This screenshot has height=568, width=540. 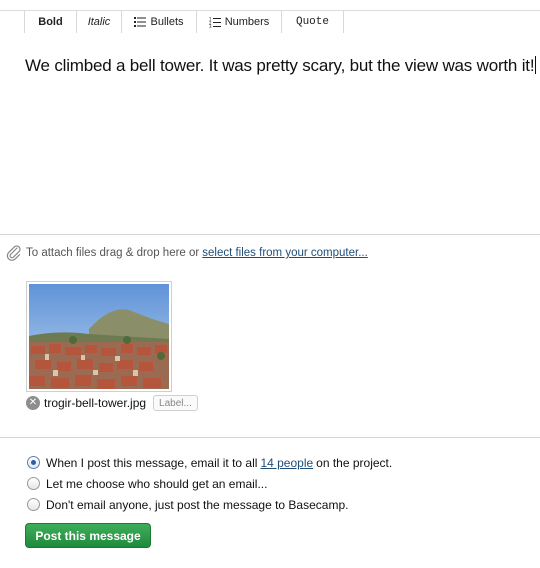 What do you see at coordinates (270, 437) in the screenshot?
I see `section-divider` at bounding box center [270, 437].